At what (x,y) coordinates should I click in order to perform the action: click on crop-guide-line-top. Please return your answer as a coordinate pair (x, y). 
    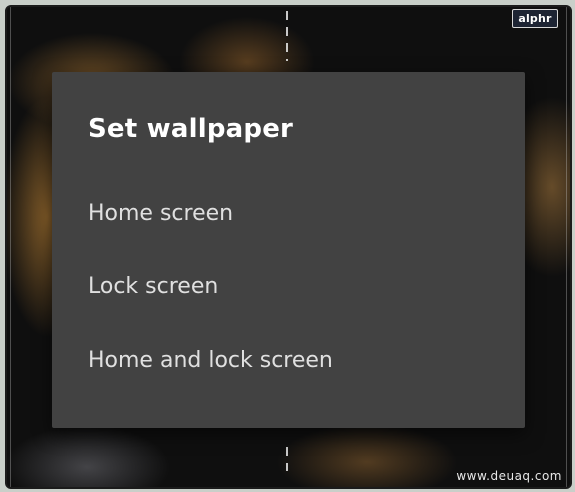
    Looking at the image, I should click on (287, 36).